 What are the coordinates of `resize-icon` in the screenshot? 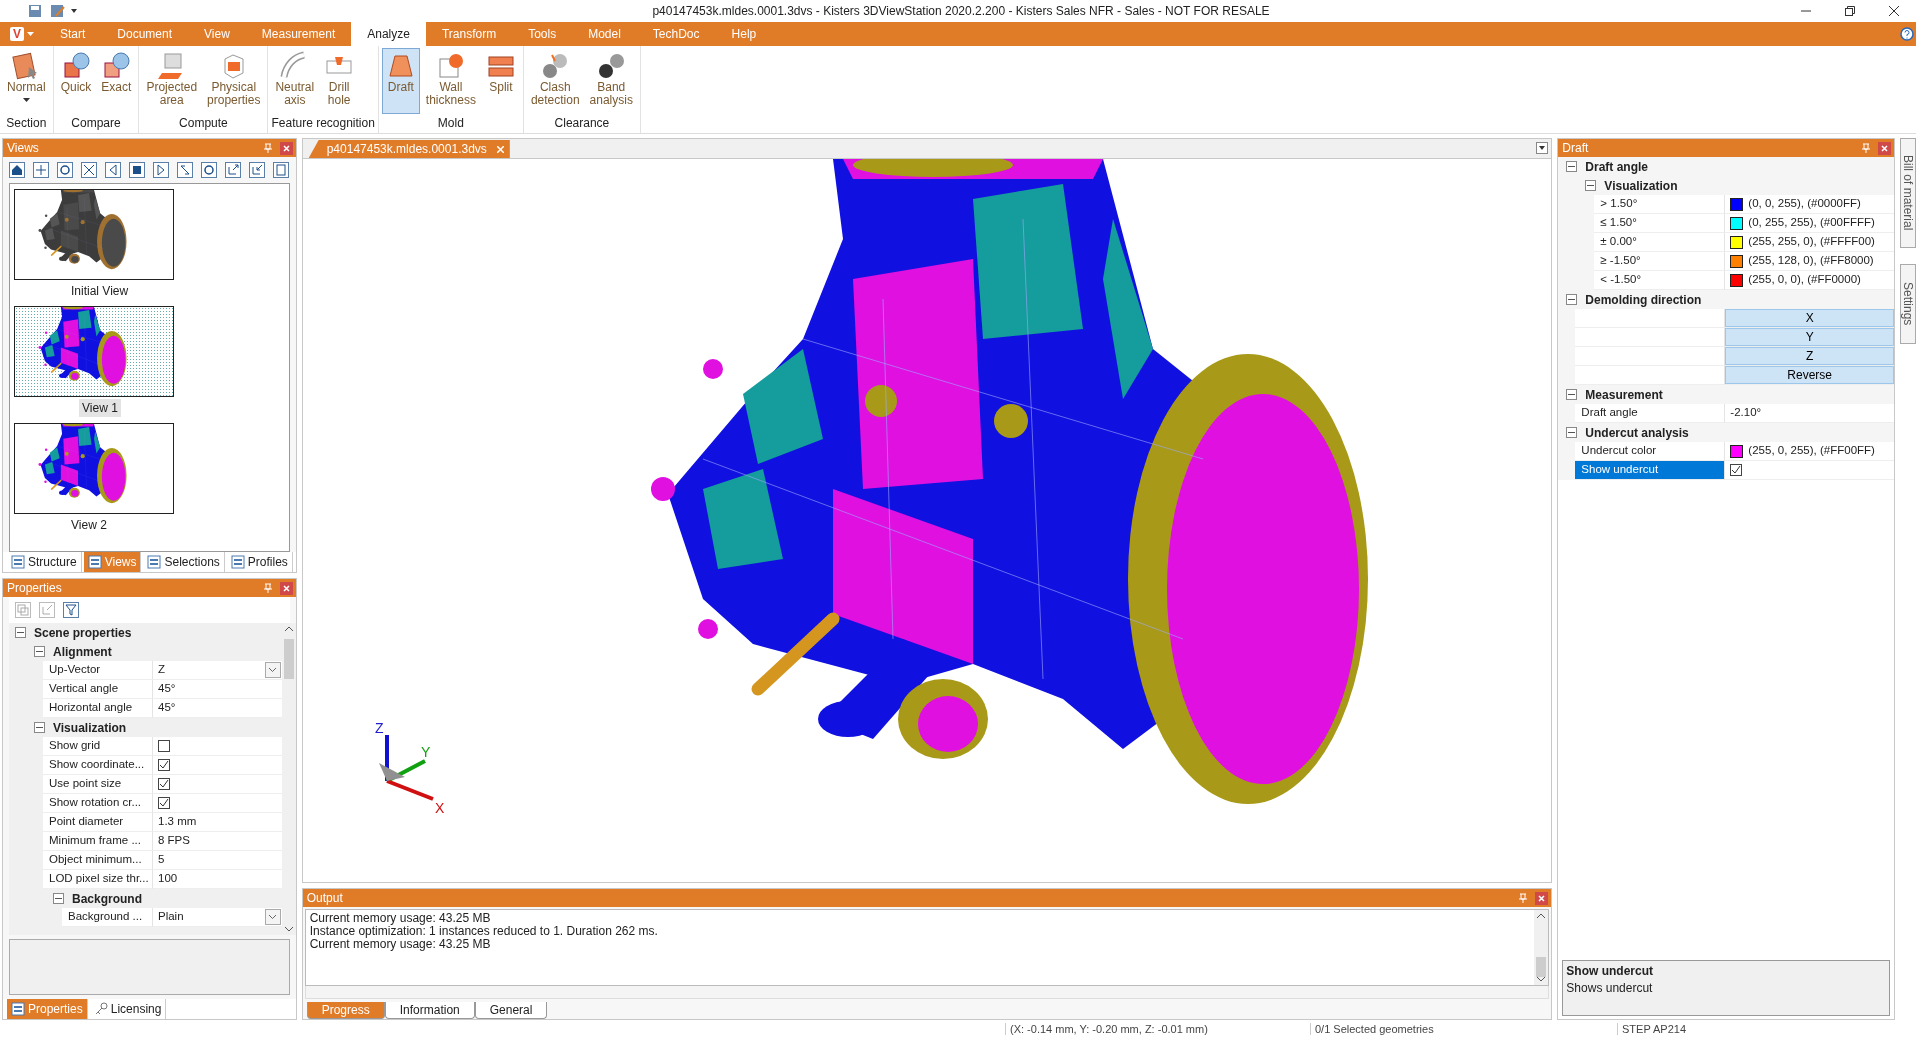 It's located at (185, 170).